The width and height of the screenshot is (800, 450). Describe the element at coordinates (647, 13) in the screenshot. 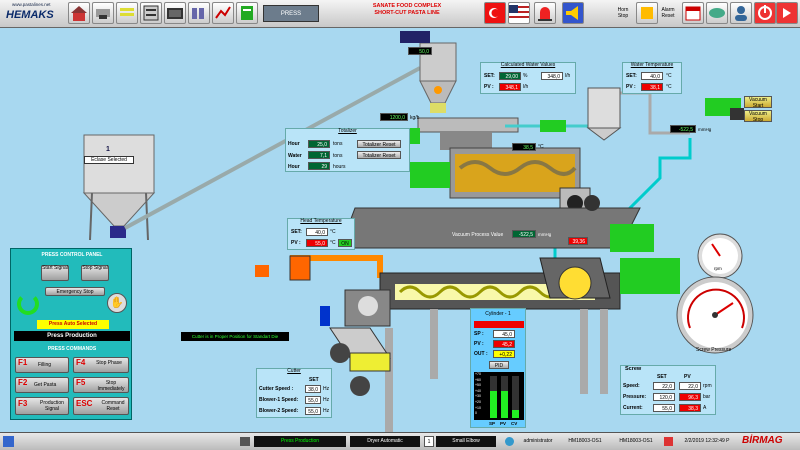

I see `alarm-reset-icon` at that location.